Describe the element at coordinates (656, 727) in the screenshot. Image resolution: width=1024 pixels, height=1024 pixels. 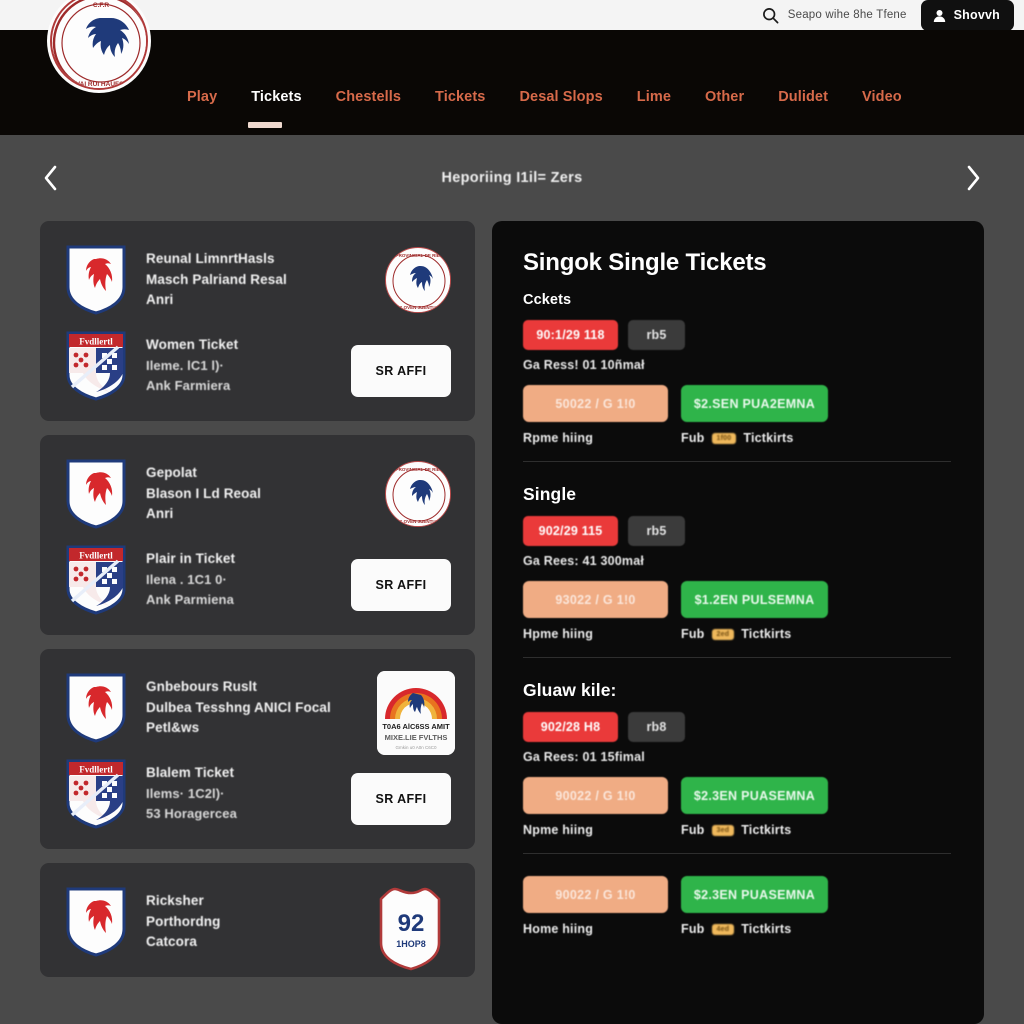
I see `qty-pill: rb8` at that location.